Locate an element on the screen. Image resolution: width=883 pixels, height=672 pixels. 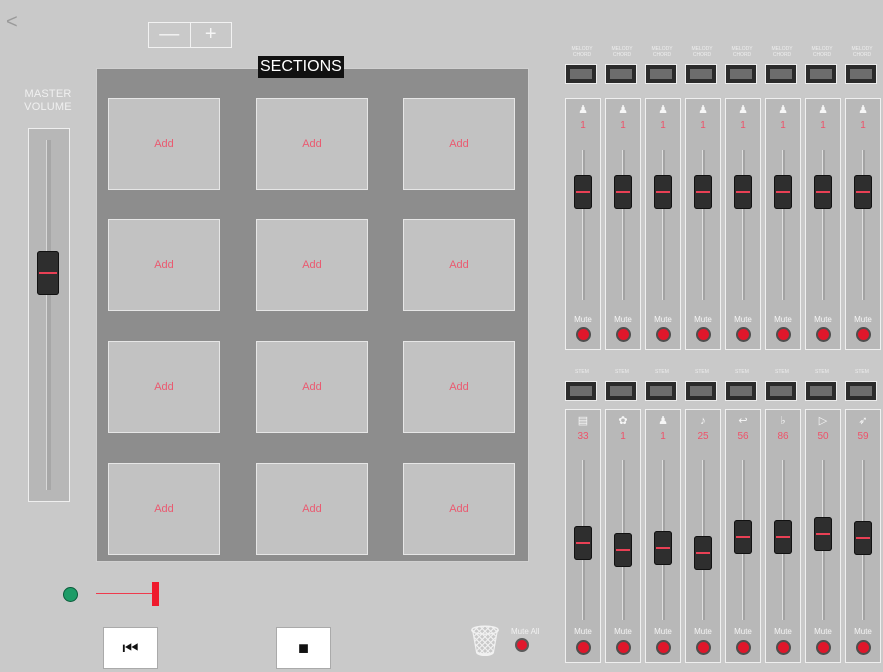
mute-all-button is located at coordinates (522, 645).